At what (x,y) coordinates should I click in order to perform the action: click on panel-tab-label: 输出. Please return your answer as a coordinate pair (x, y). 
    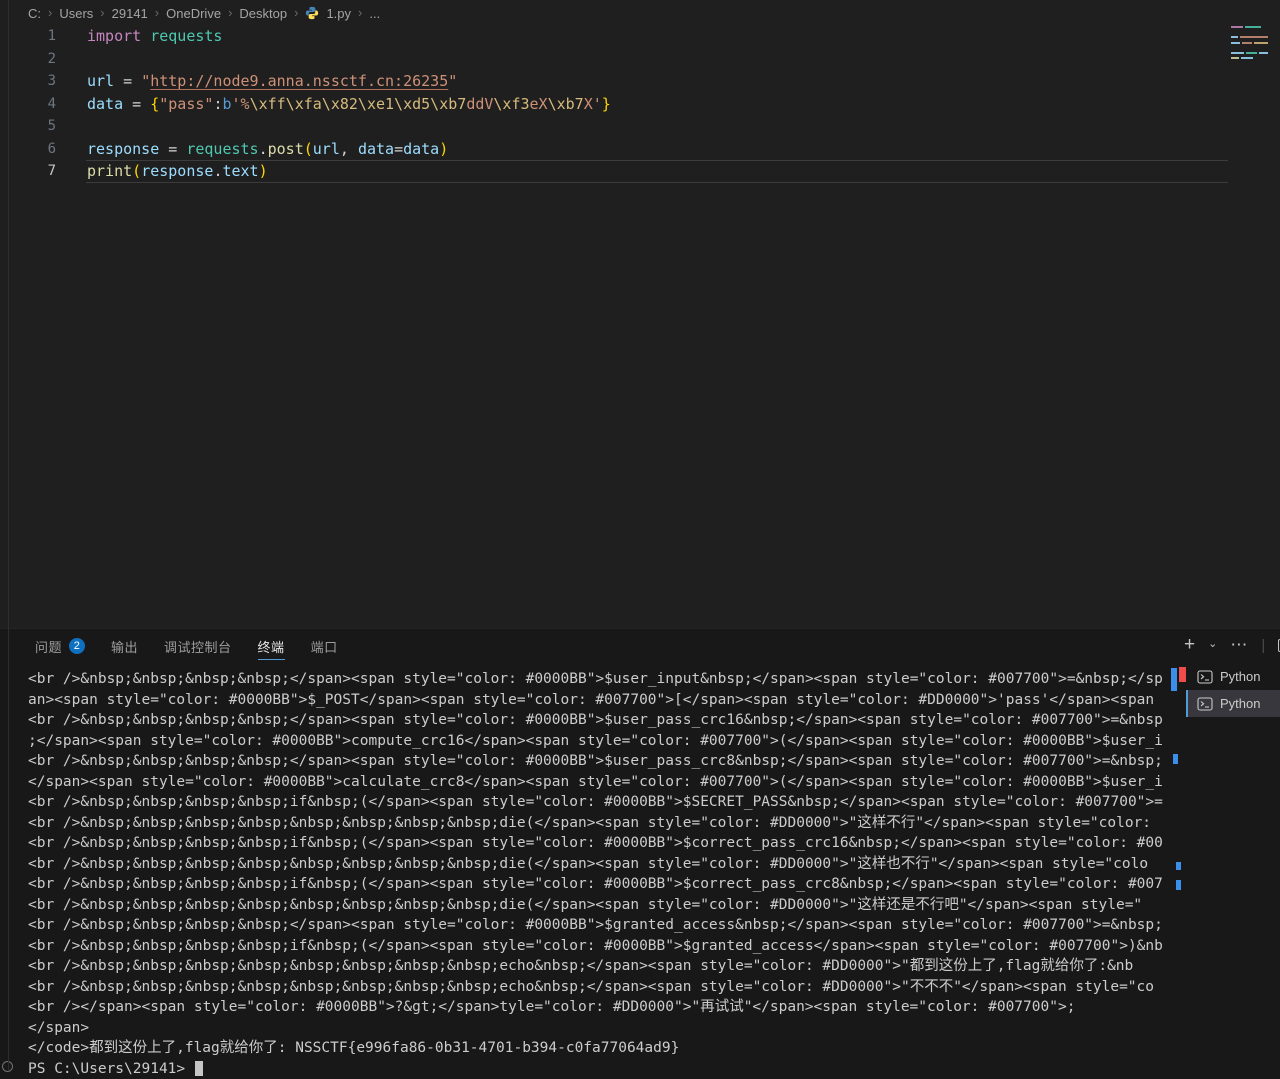
    Looking at the image, I should click on (124, 646).